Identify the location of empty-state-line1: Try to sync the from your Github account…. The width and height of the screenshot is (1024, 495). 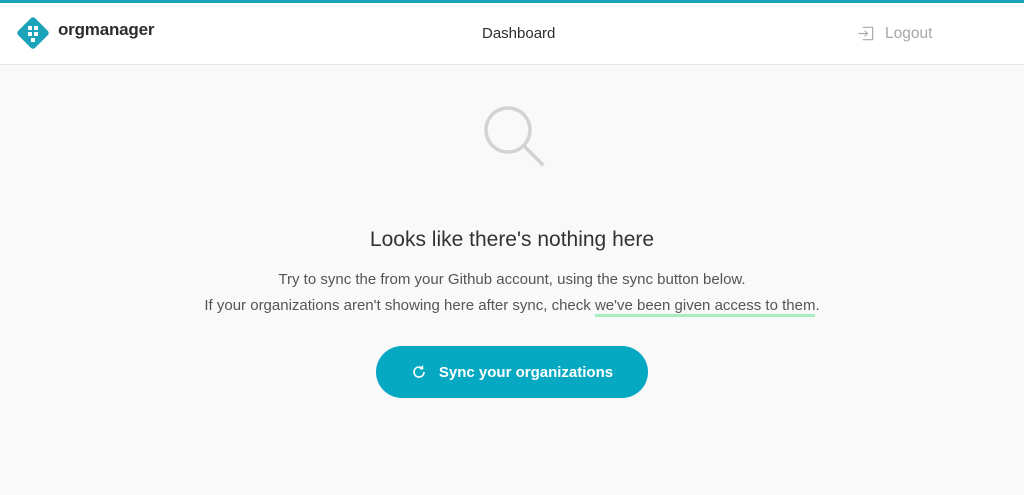
(512, 279).